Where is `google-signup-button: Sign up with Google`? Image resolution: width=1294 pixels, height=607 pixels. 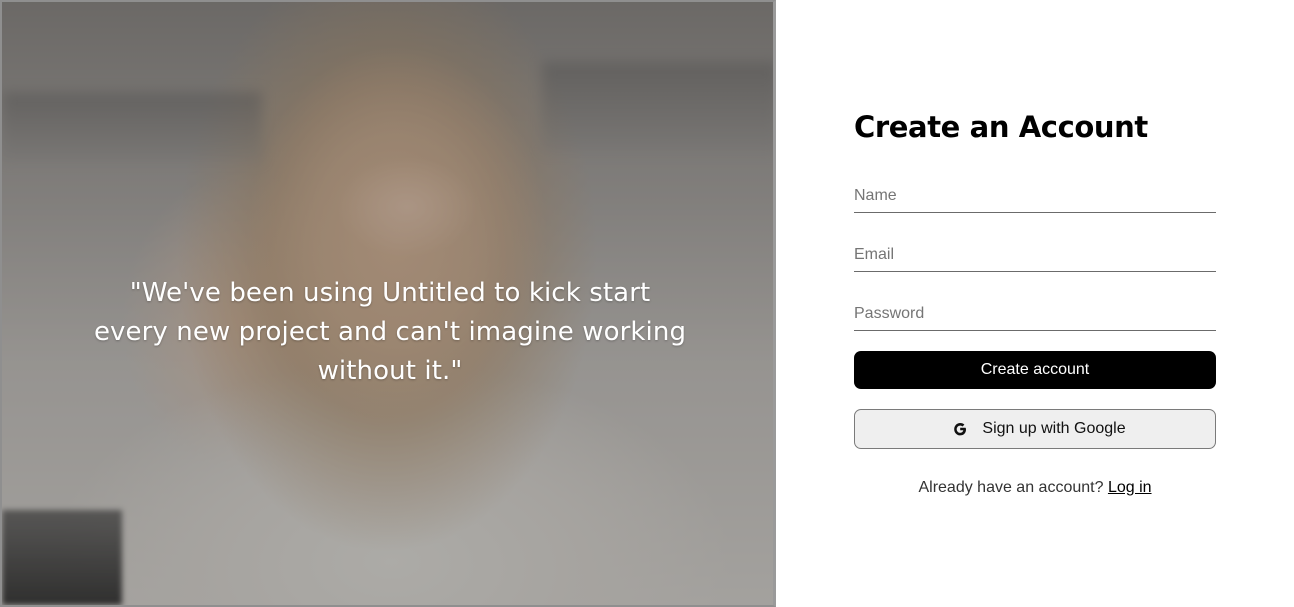
google-signup-button: Sign up with Google is located at coordinates (1035, 429).